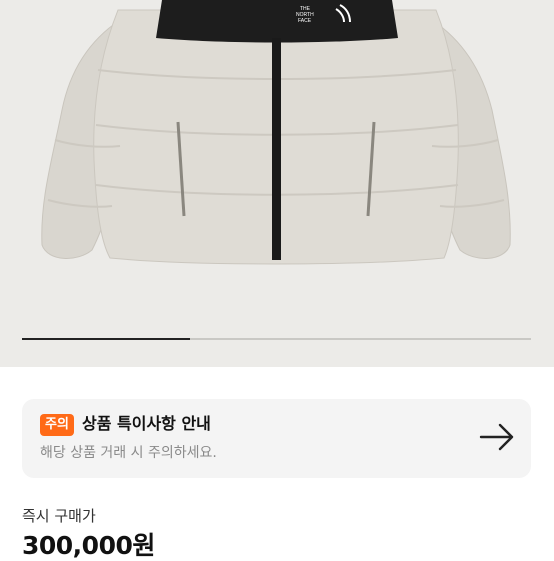 This screenshot has width=554, height=561. Describe the element at coordinates (276, 339) in the screenshot. I see `carousel-progress` at that location.